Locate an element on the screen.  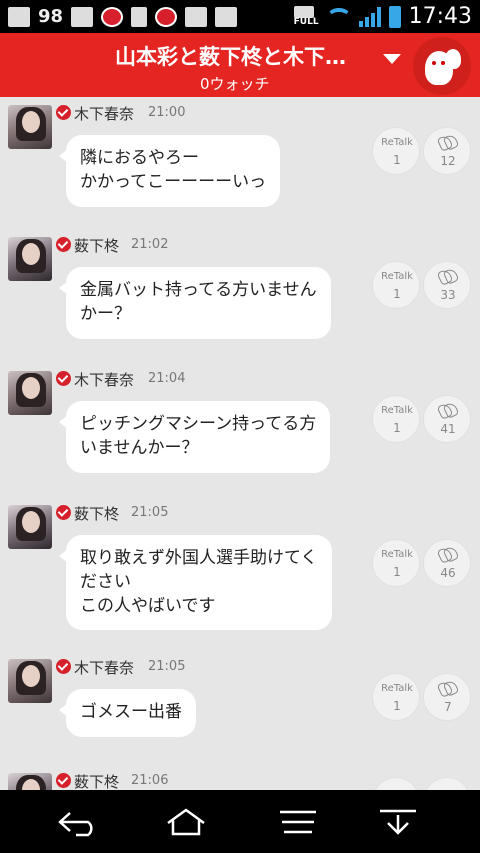
trend-micro-icon is located at coordinates (166, 16).